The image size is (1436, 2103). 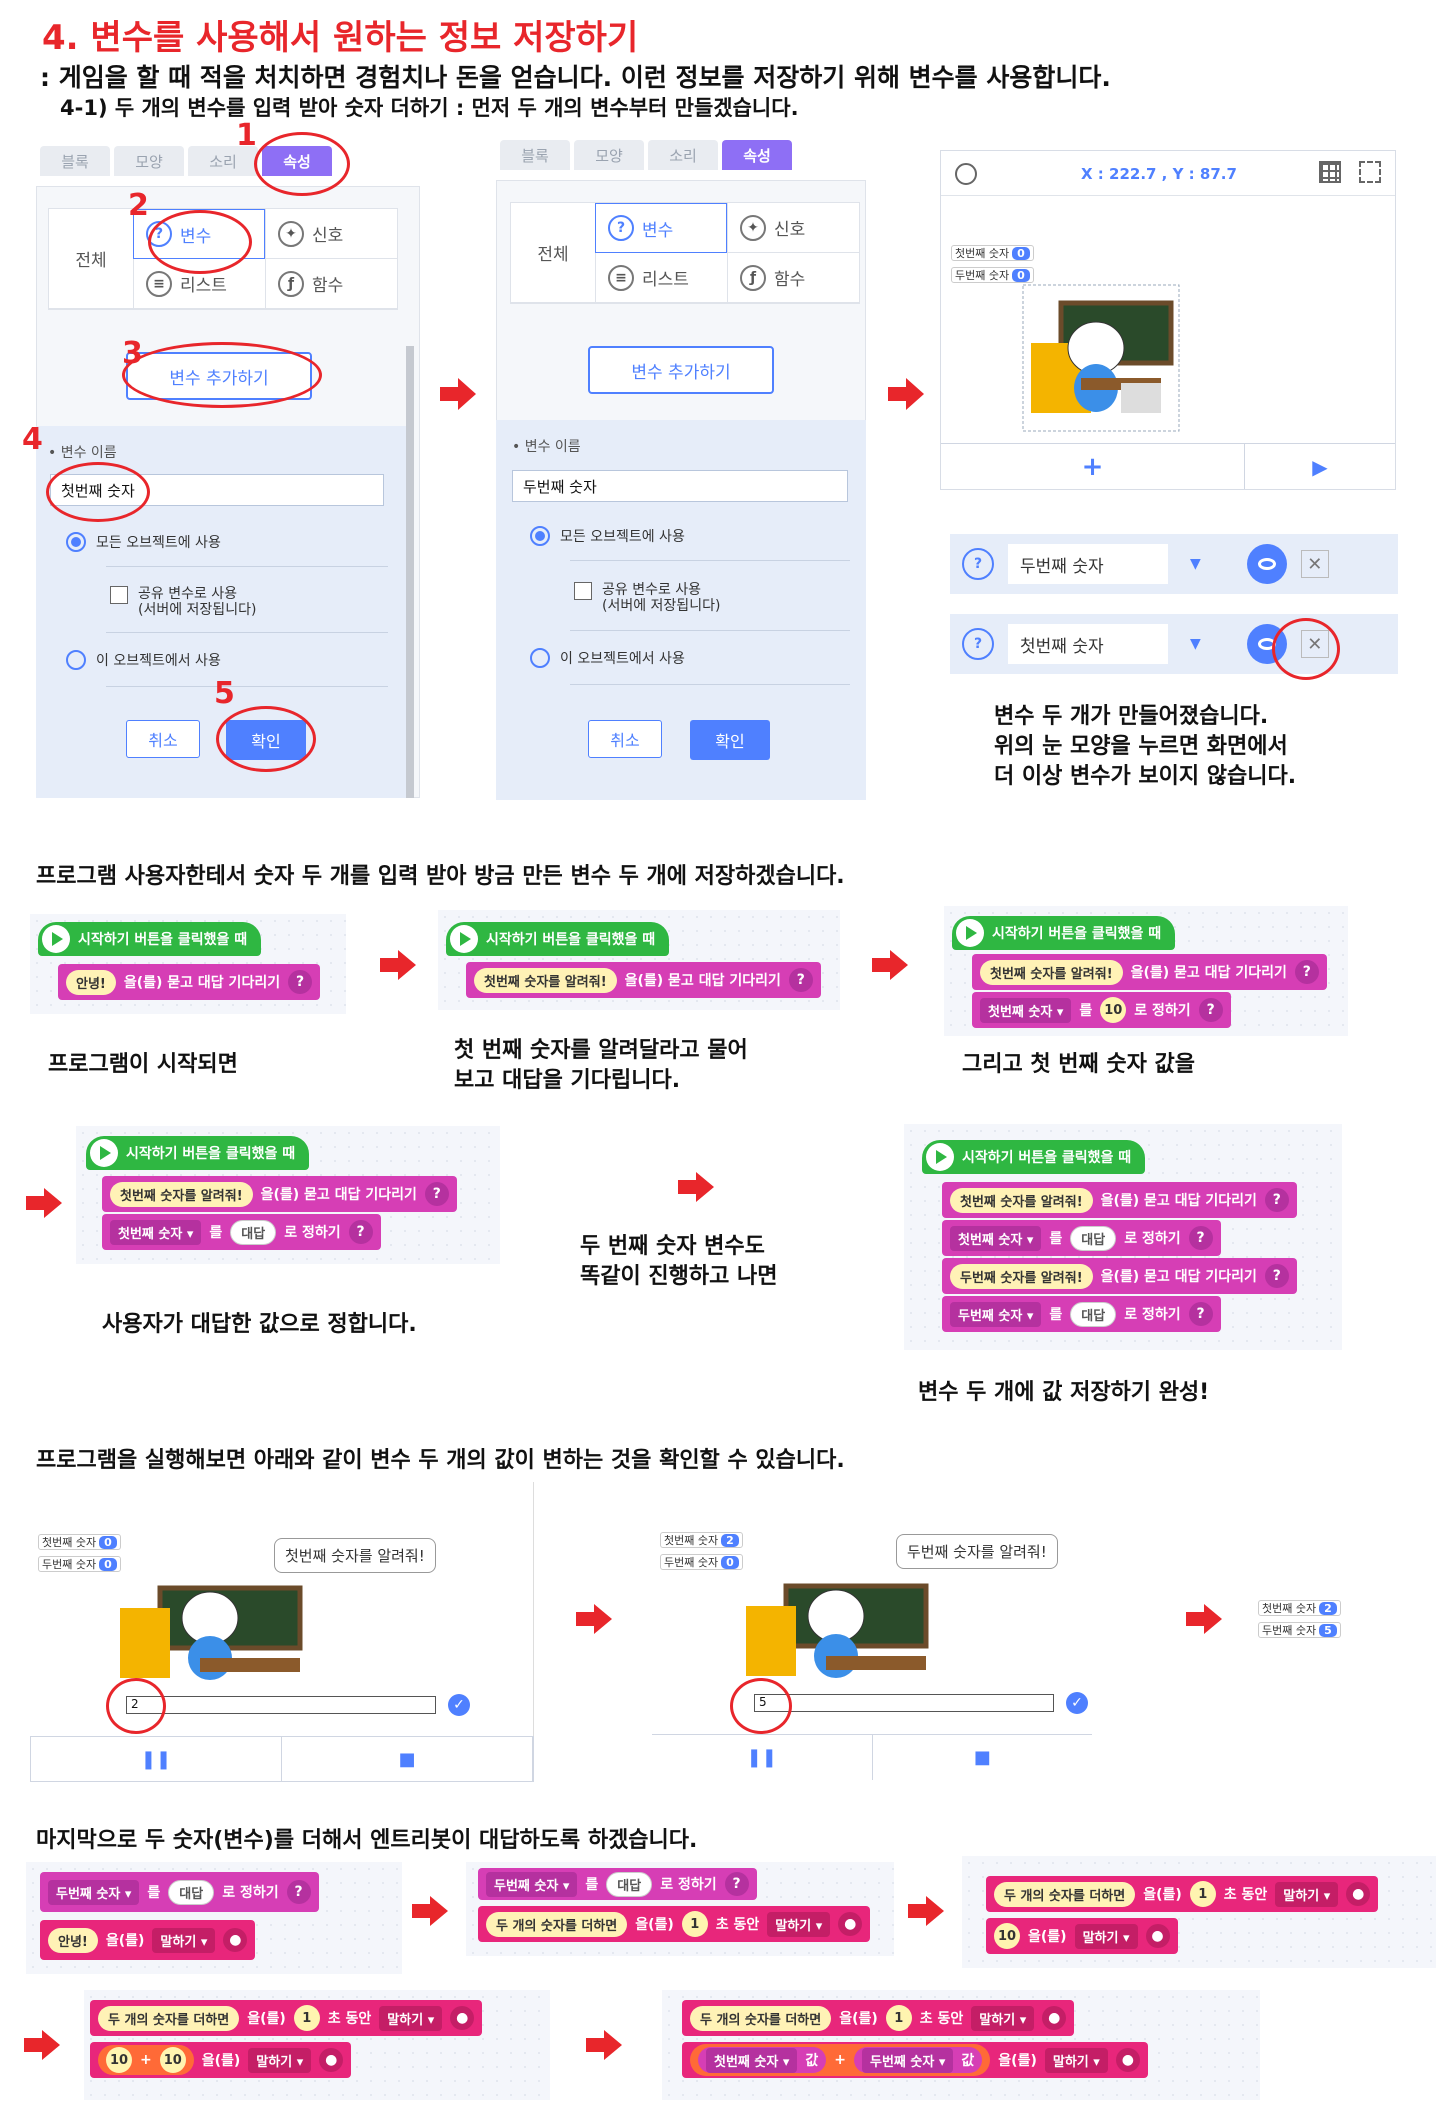 What do you see at coordinates (1174, 564) in the screenshot?
I see `variable-row: ? 두번째 숫자 ▼ ✕` at bounding box center [1174, 564].